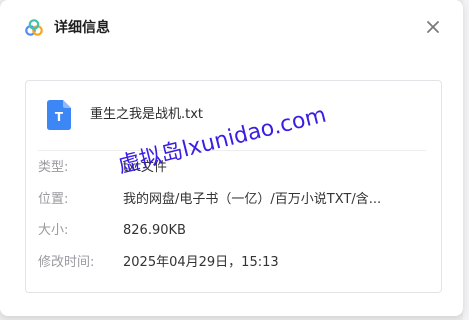  What do you see at coordinates (82, 28) in the screenshot?
I see `dialog-title: 详细信息` at bounding box center [82, 28].